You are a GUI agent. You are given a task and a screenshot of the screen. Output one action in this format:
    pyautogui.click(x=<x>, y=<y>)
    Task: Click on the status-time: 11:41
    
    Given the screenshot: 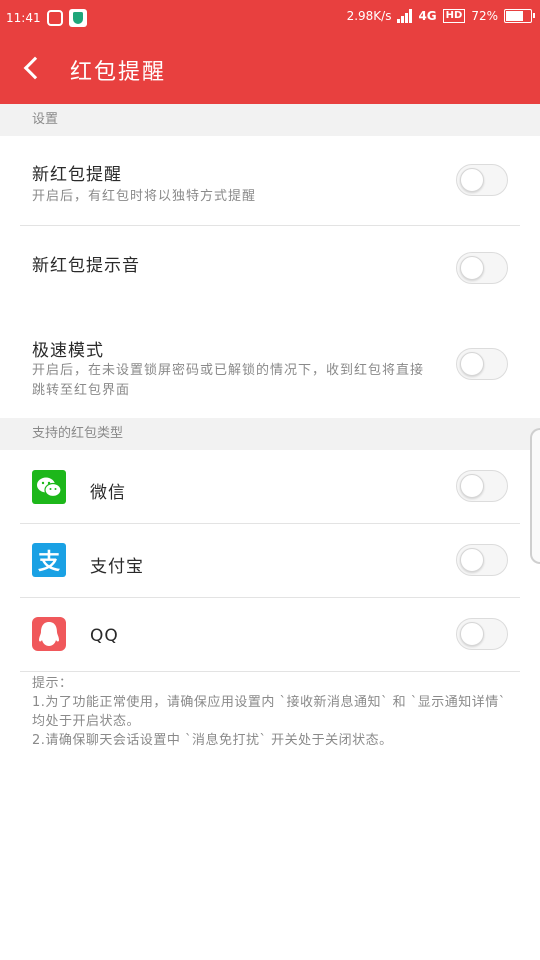 What is the action you would take?
    pyautogui.click(x=23, y=18)
    